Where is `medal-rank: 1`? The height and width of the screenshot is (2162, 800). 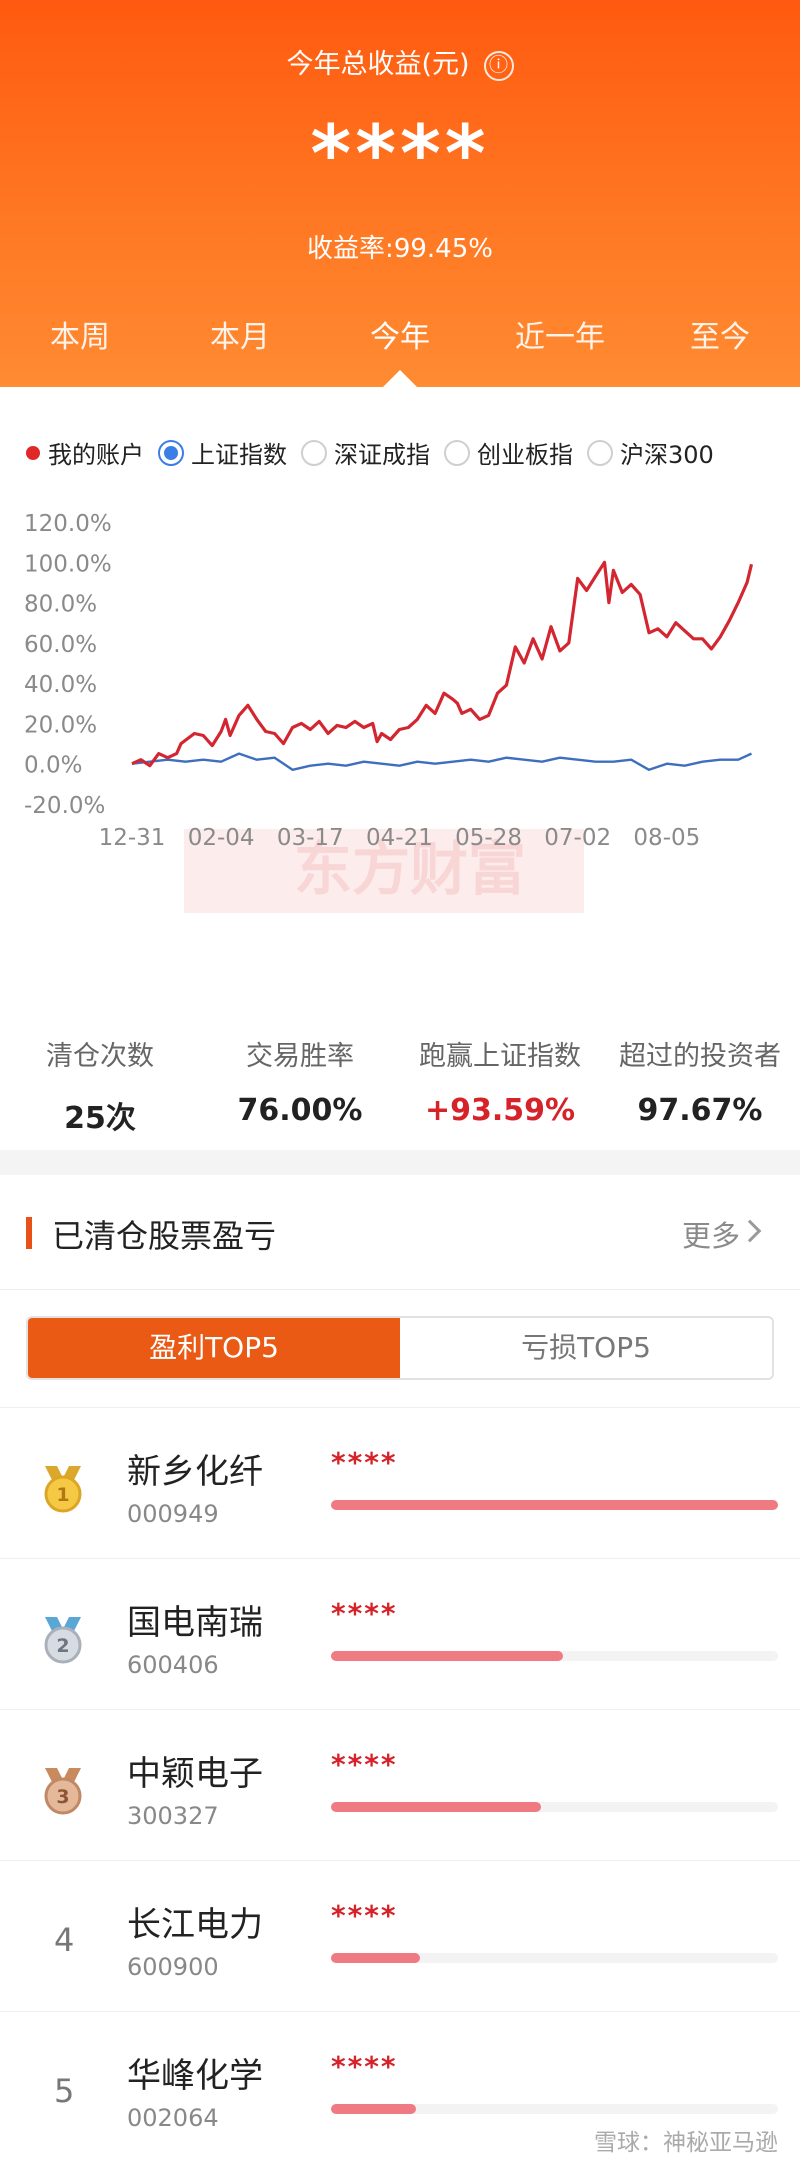 medal-rank: 1 is located at coordinates (62, 1495).